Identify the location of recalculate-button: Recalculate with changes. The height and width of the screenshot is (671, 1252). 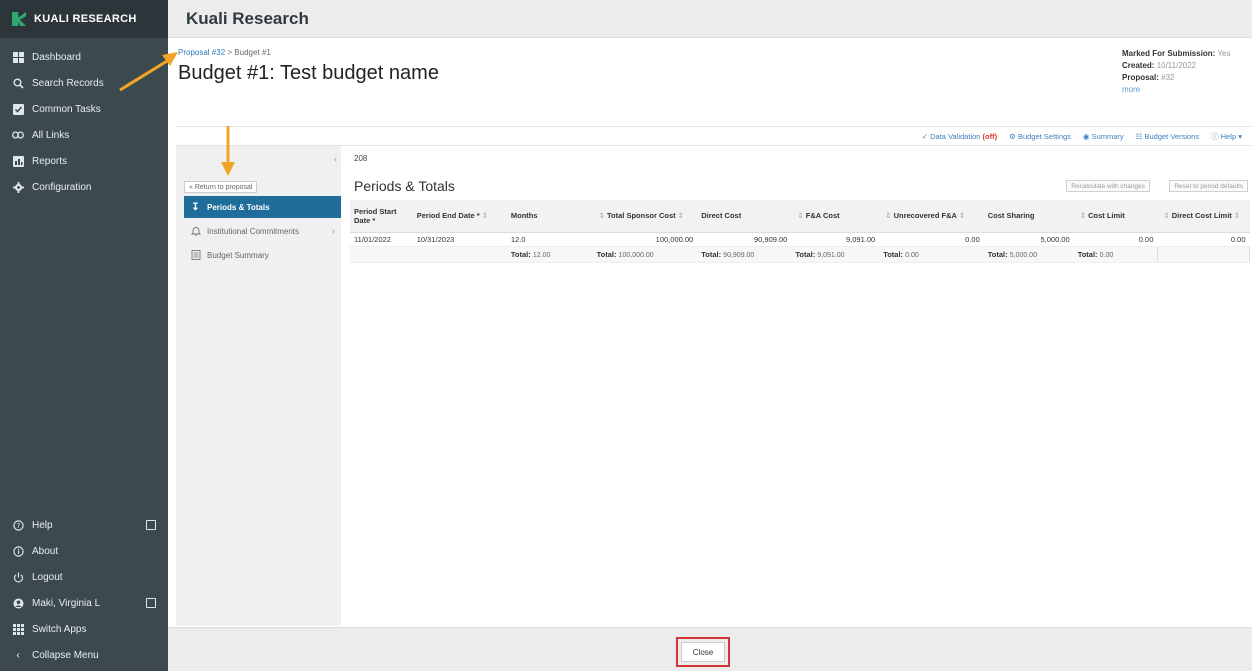
(1108, 186).